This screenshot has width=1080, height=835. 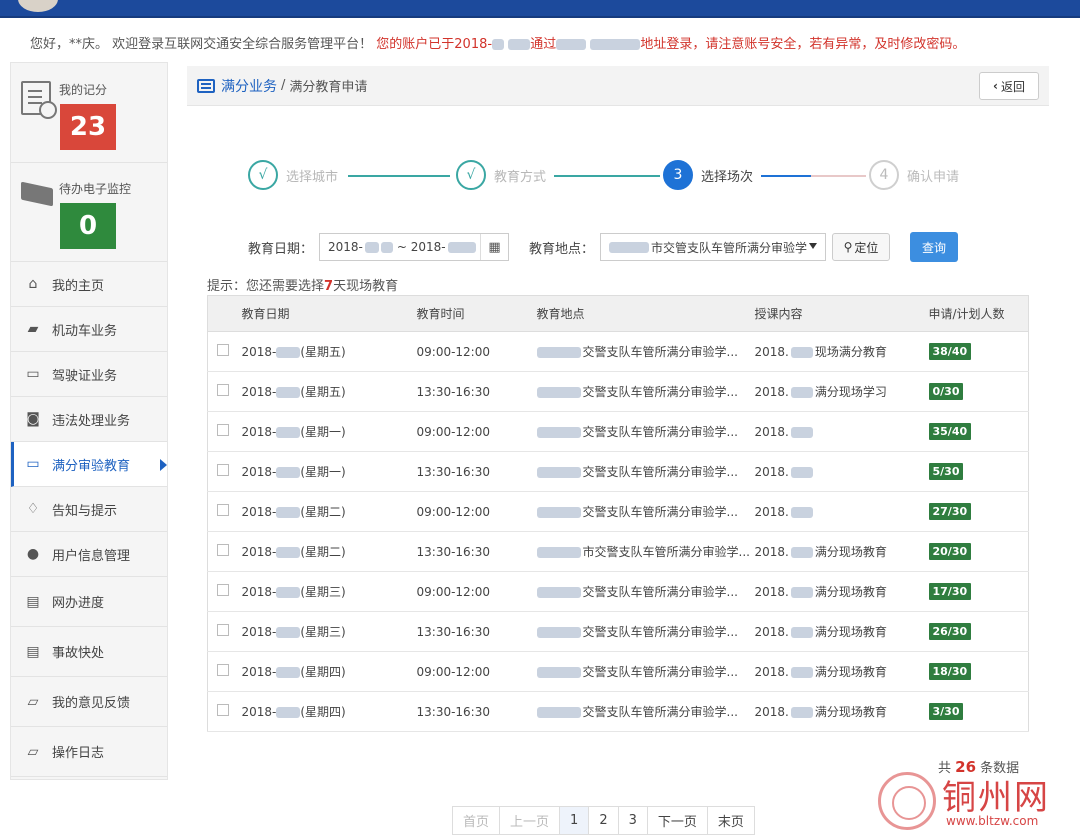 I want to click on progress-icon: ▤, so click(x=33, y=601).